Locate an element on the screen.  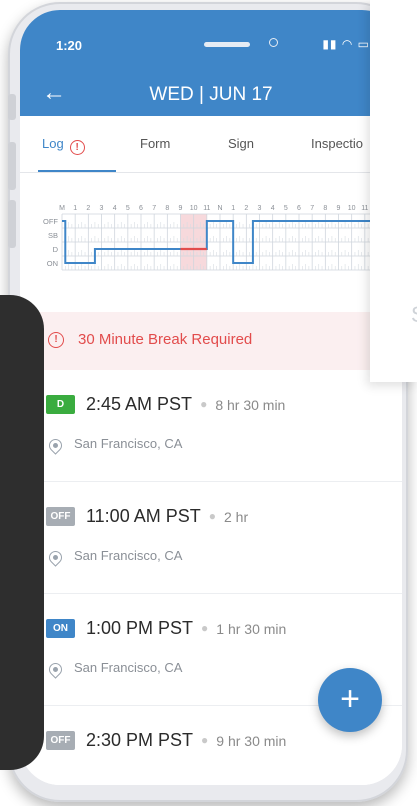
tab-log: Log! is located at coordinates (63, 145).